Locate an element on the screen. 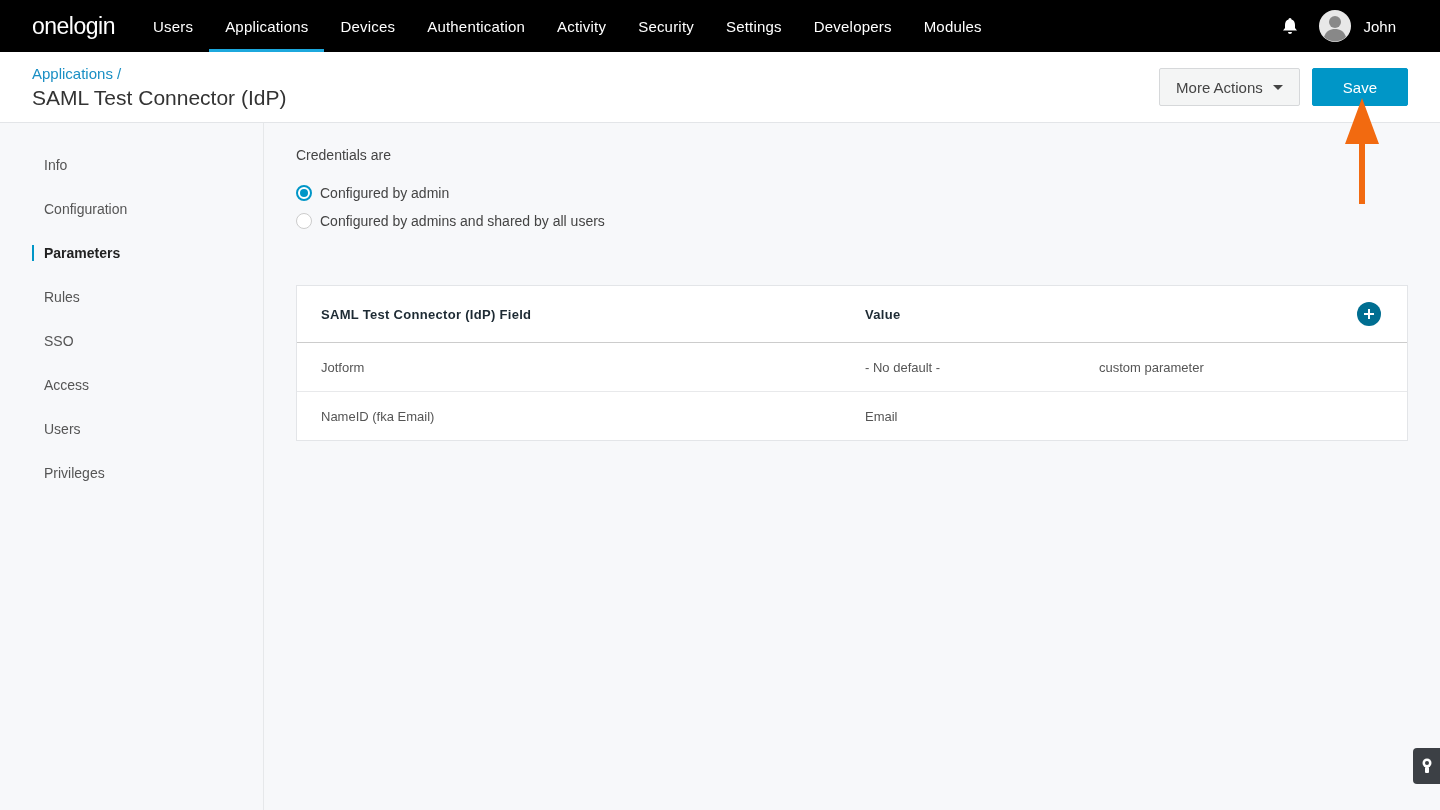 The height and width of the screenshot is (810, 1440). column-header: SAML Test Connector (IdP) Field is located at coordinates (427, 314).